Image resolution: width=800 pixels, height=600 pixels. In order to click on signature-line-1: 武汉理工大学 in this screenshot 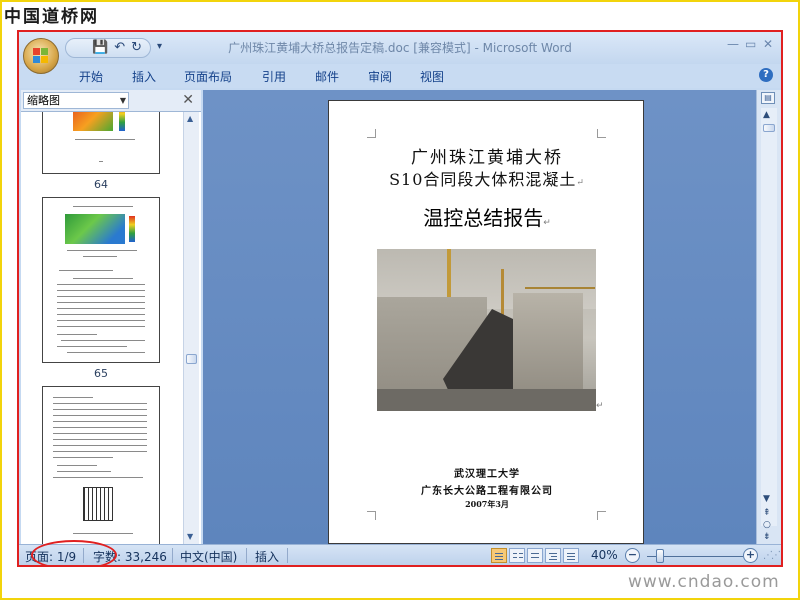, I will do `click(487, 472)`.